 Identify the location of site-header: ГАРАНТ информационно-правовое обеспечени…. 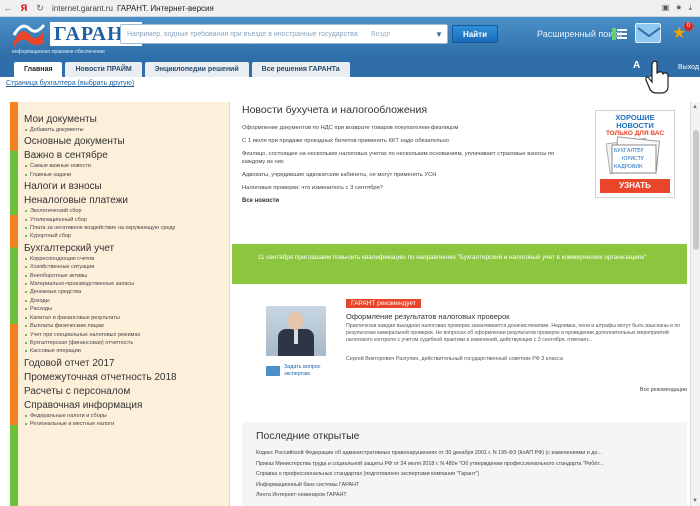
(350, 37).